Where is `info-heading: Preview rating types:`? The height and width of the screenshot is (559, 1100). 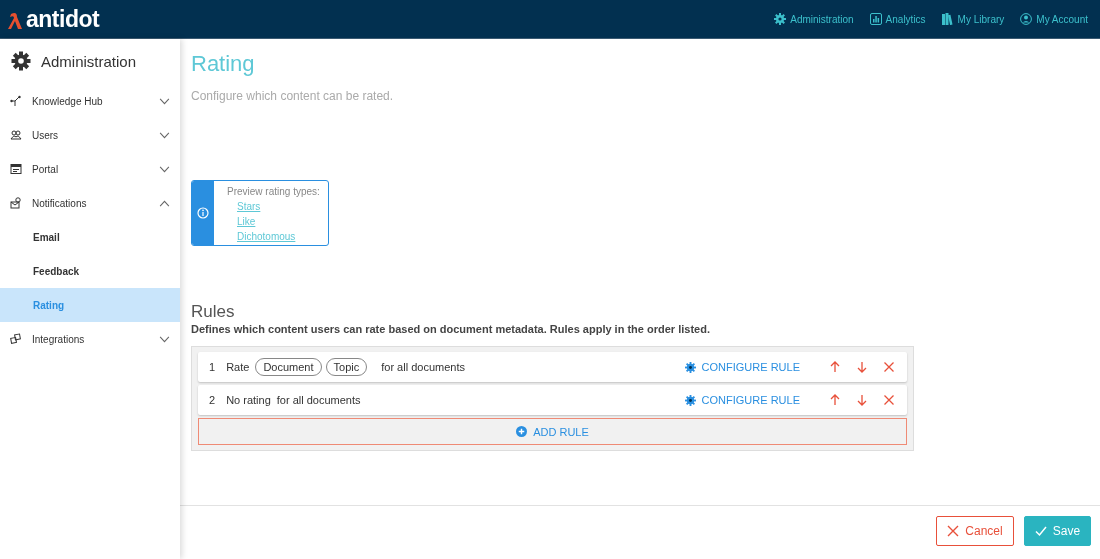 info-heading: Preview rating types: is located at coordinates (273, 192).